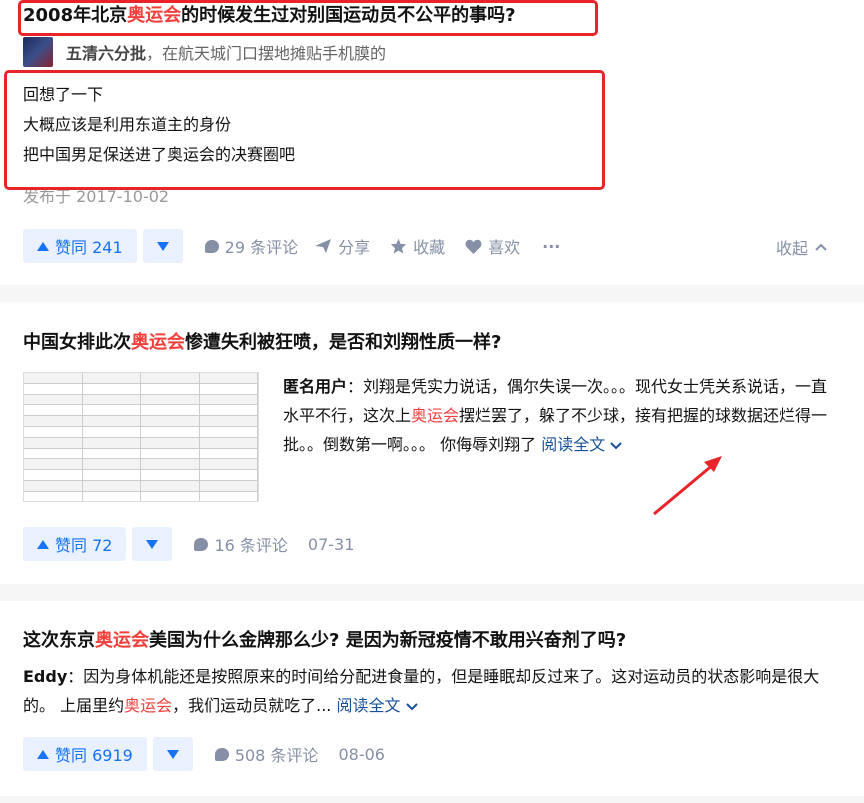 The width and height of the screenshot is (864, 803). What do you see at coordinates (80, 246) in the screenshot?
I see `upvote-button: 赞同 241` at bounding box center [80, 246].